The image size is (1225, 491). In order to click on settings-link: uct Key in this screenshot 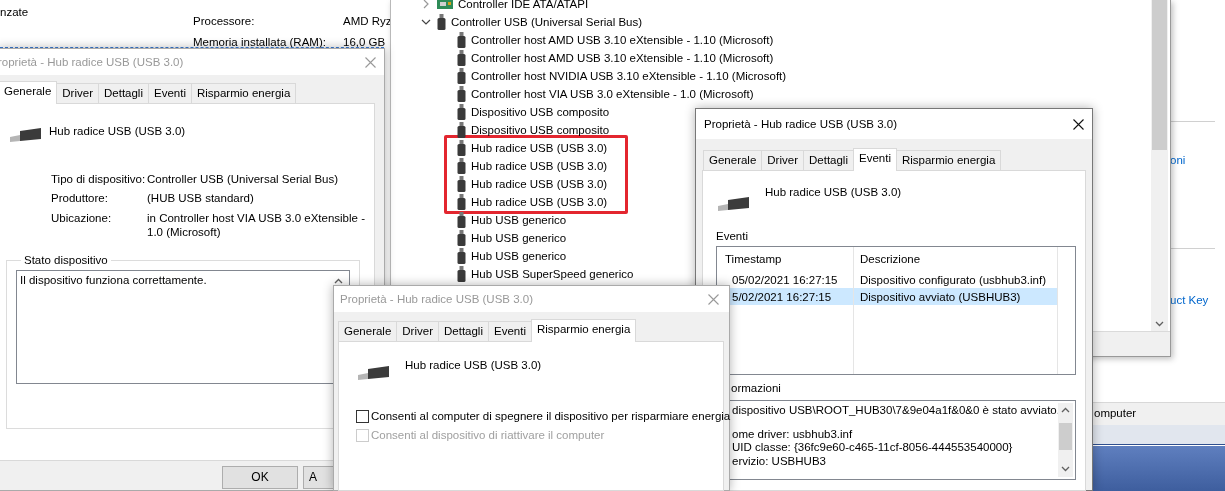, I will do `click(1189, 300)`.